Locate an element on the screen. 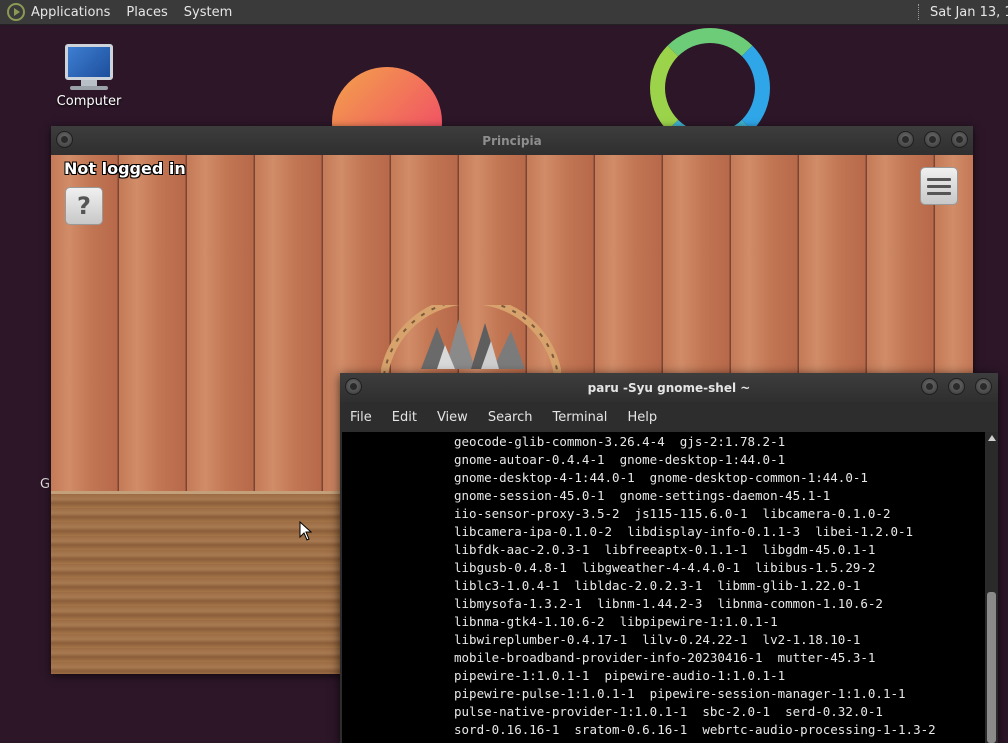 This screenshot has width=1008, height=743. desktop-icon-label-partial: G is located at coordinates (45, 484).